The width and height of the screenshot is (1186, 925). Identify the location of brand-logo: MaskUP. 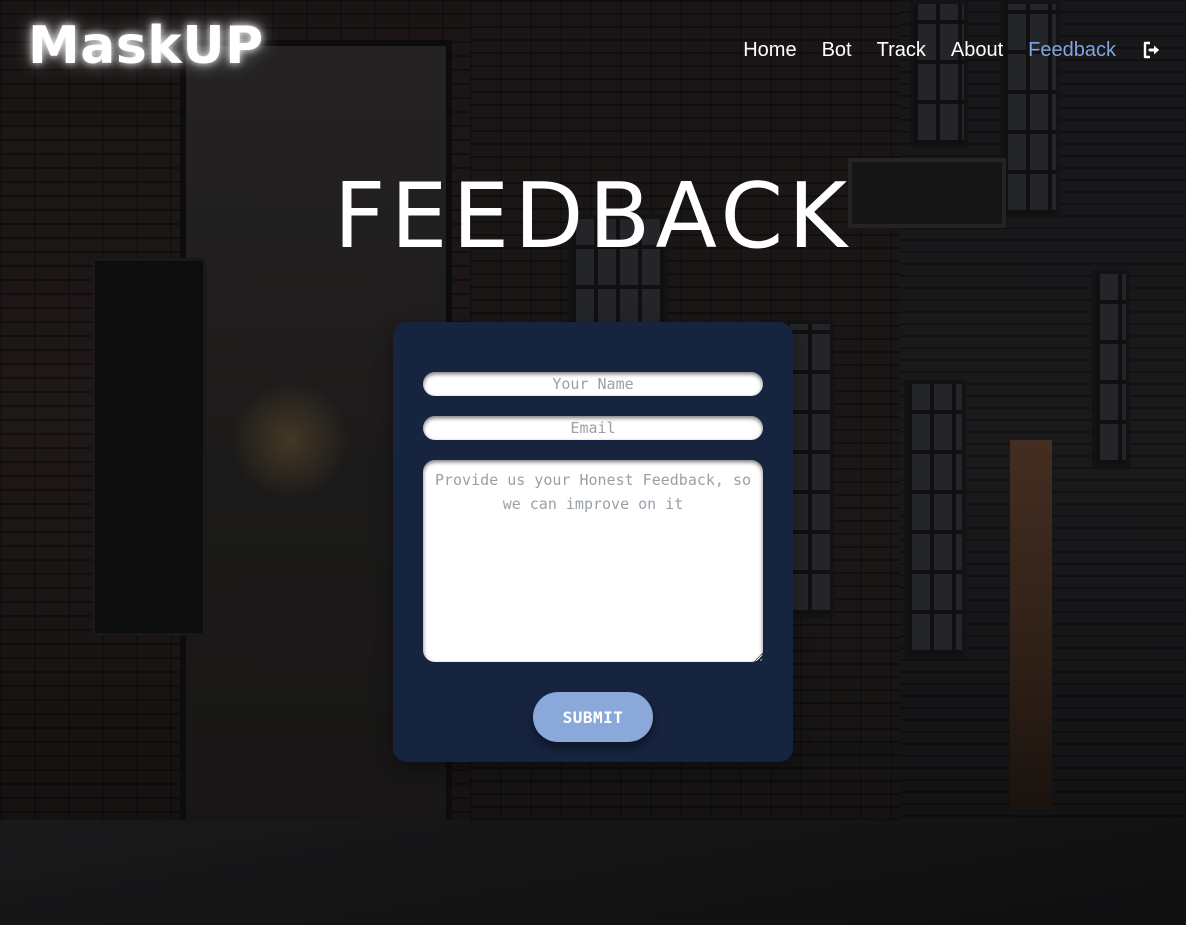
(146, 46).